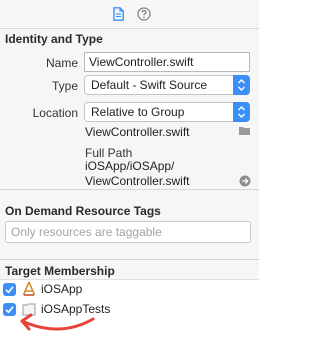 Image resolution: width=320 pixels, height=339 pixels. I want to click on target-row-iosapptests: iOSAppTests, so click(129, 310).